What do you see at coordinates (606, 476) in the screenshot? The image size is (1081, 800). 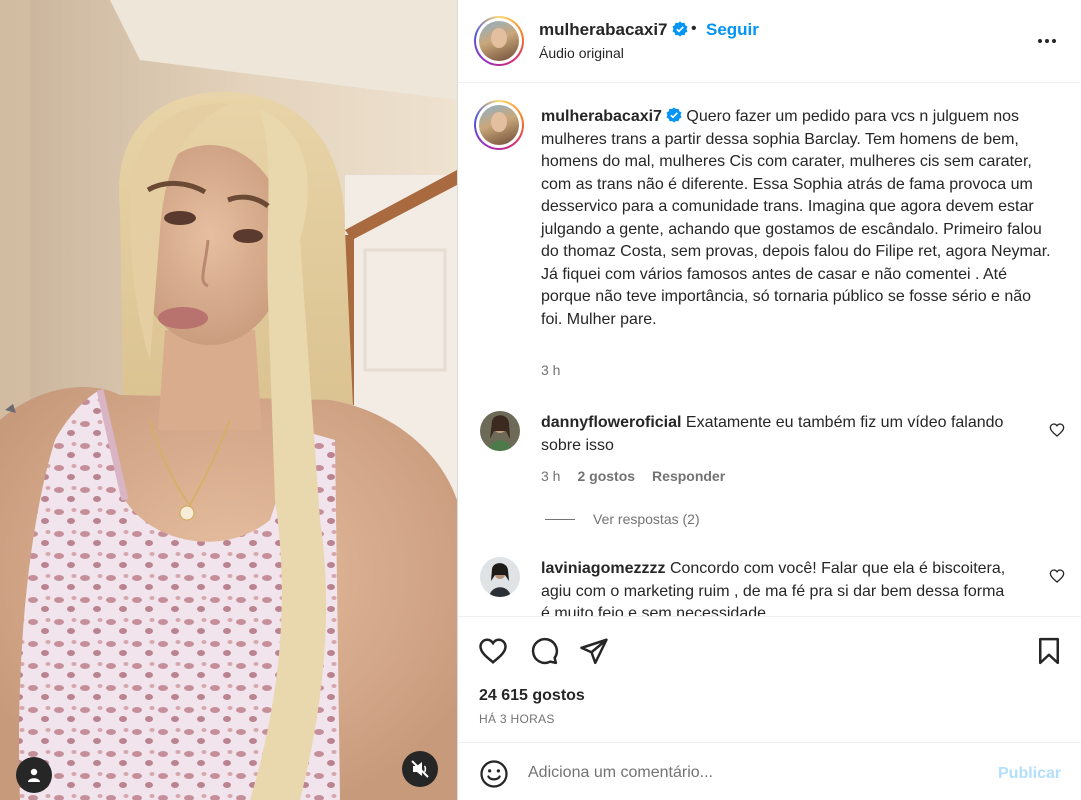 I see `comment-likes: 2 gostos` at bounding box center [606, 476].